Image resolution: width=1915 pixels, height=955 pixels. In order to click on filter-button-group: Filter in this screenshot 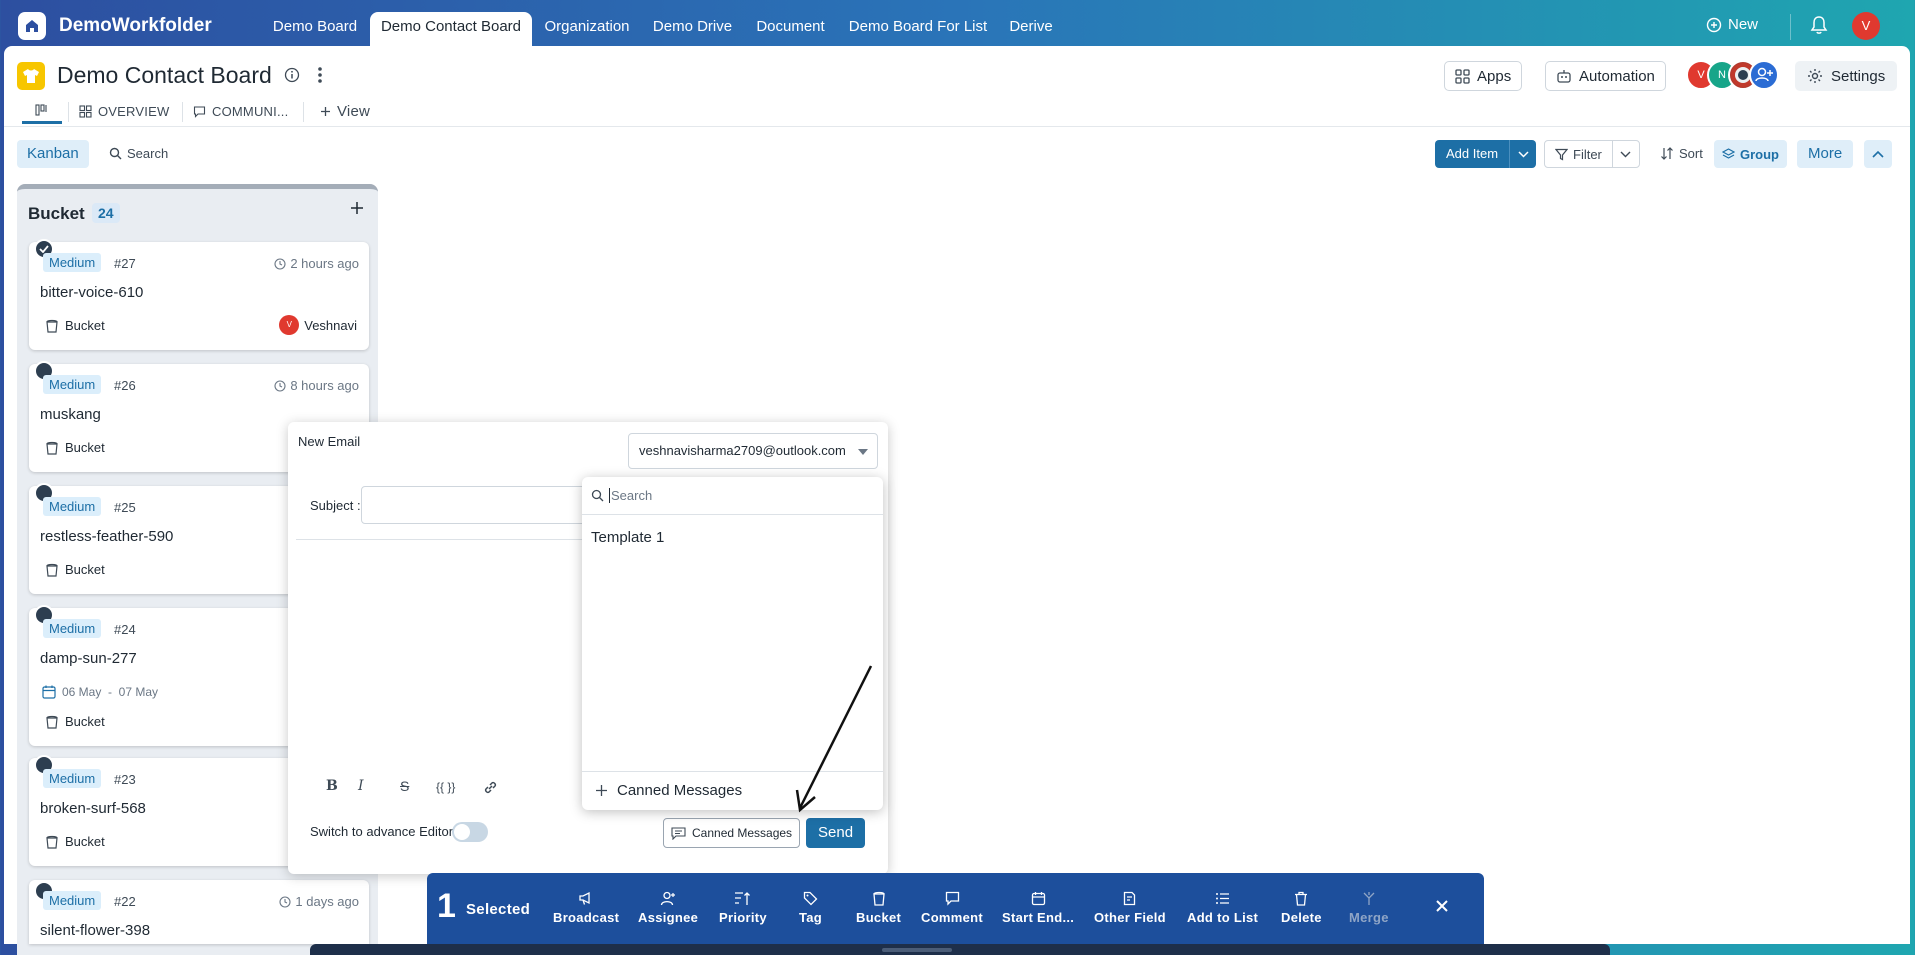, I will do `click(1592, 154)`.